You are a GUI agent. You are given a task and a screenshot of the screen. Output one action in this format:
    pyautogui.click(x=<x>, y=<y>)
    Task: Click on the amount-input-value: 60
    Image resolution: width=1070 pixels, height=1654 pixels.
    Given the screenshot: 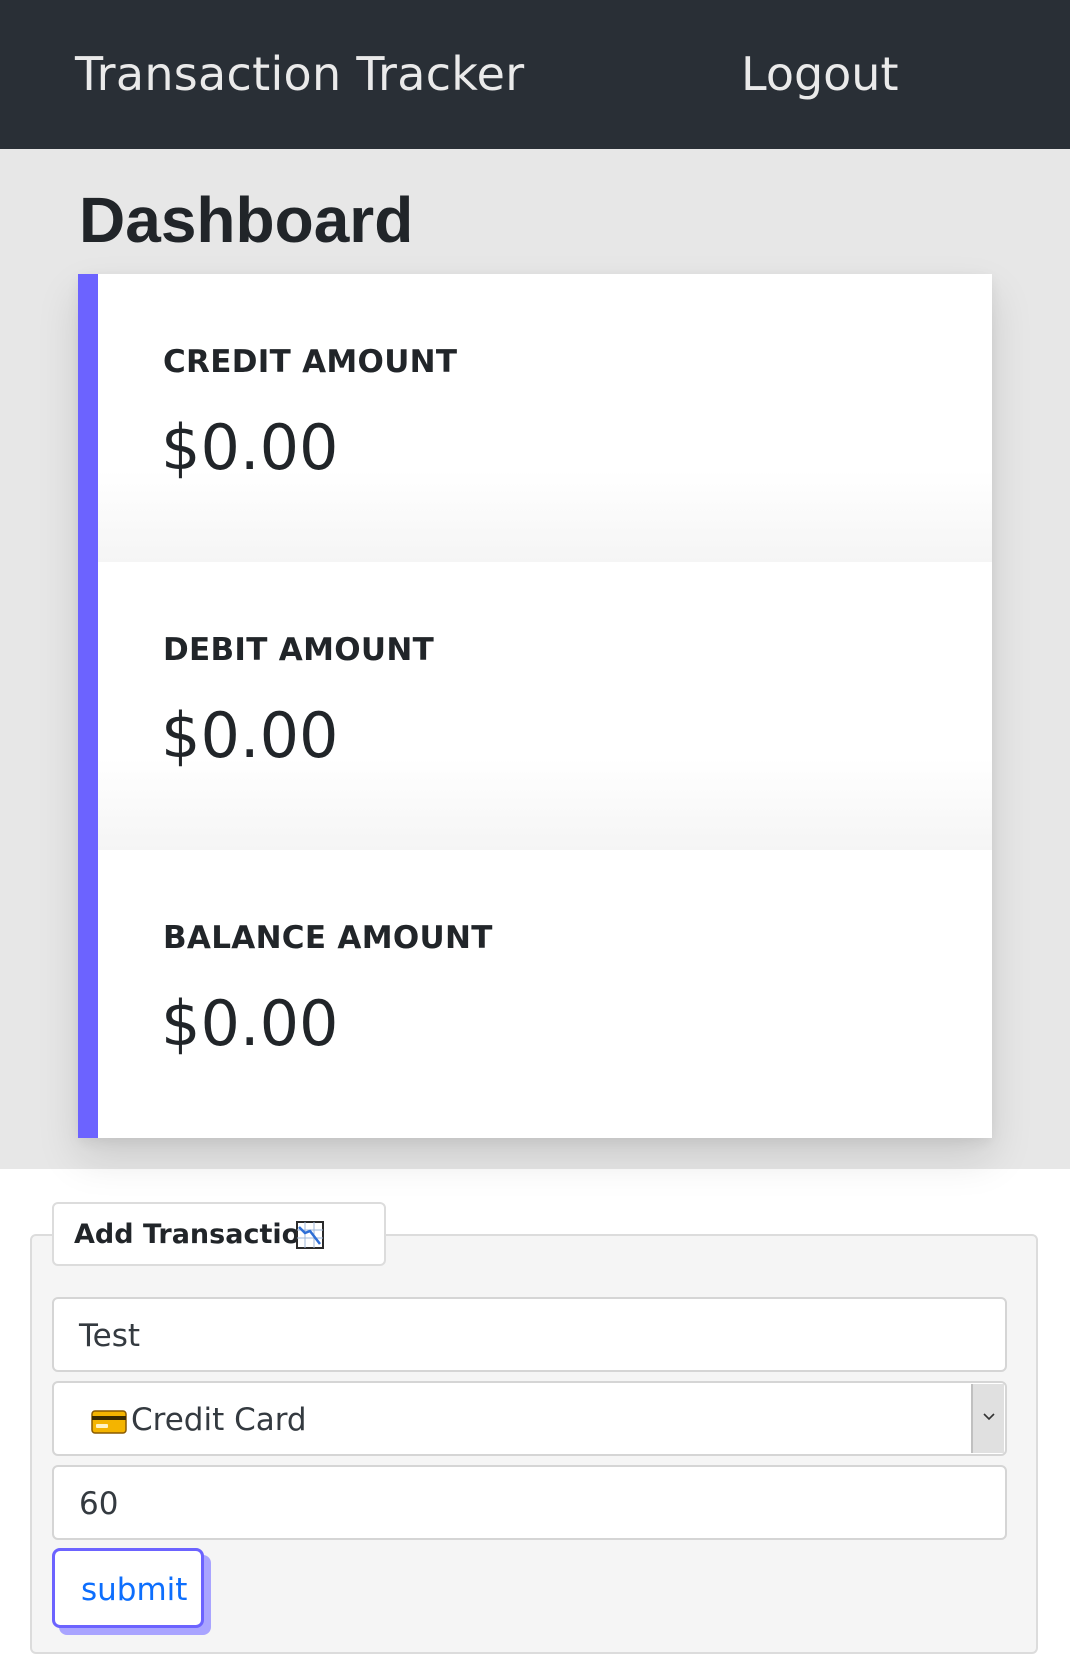 What is the action you would take?
    pyautogui.click(x=99, y=1504)
    